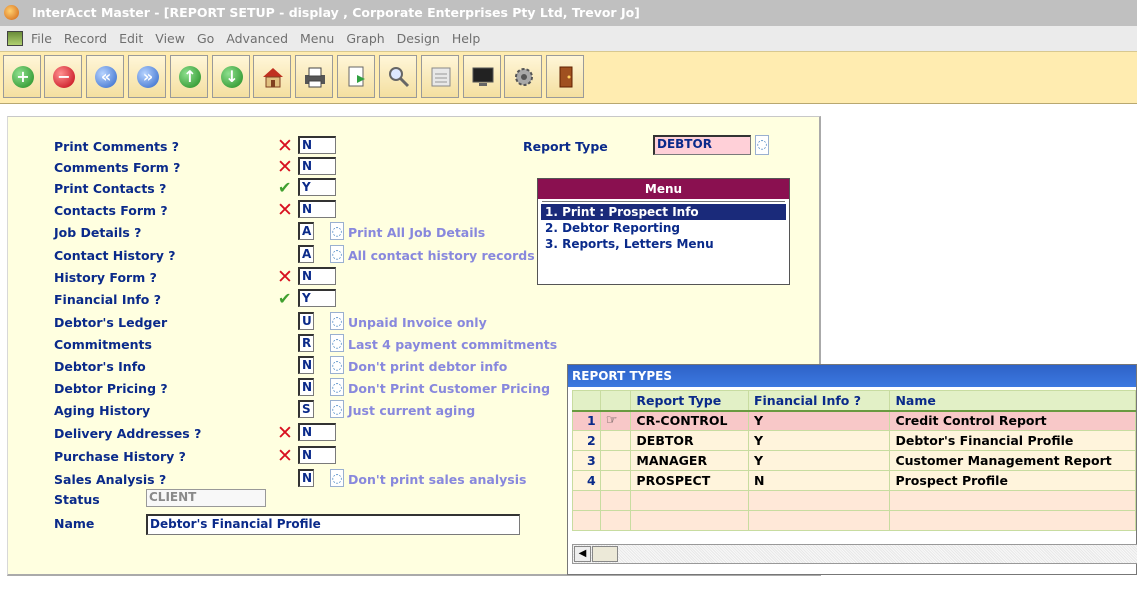 This screenshot has height=591, width=1137. I want to click on debtors-ledger-label: Debtor's Ledger, so click(111, 322).